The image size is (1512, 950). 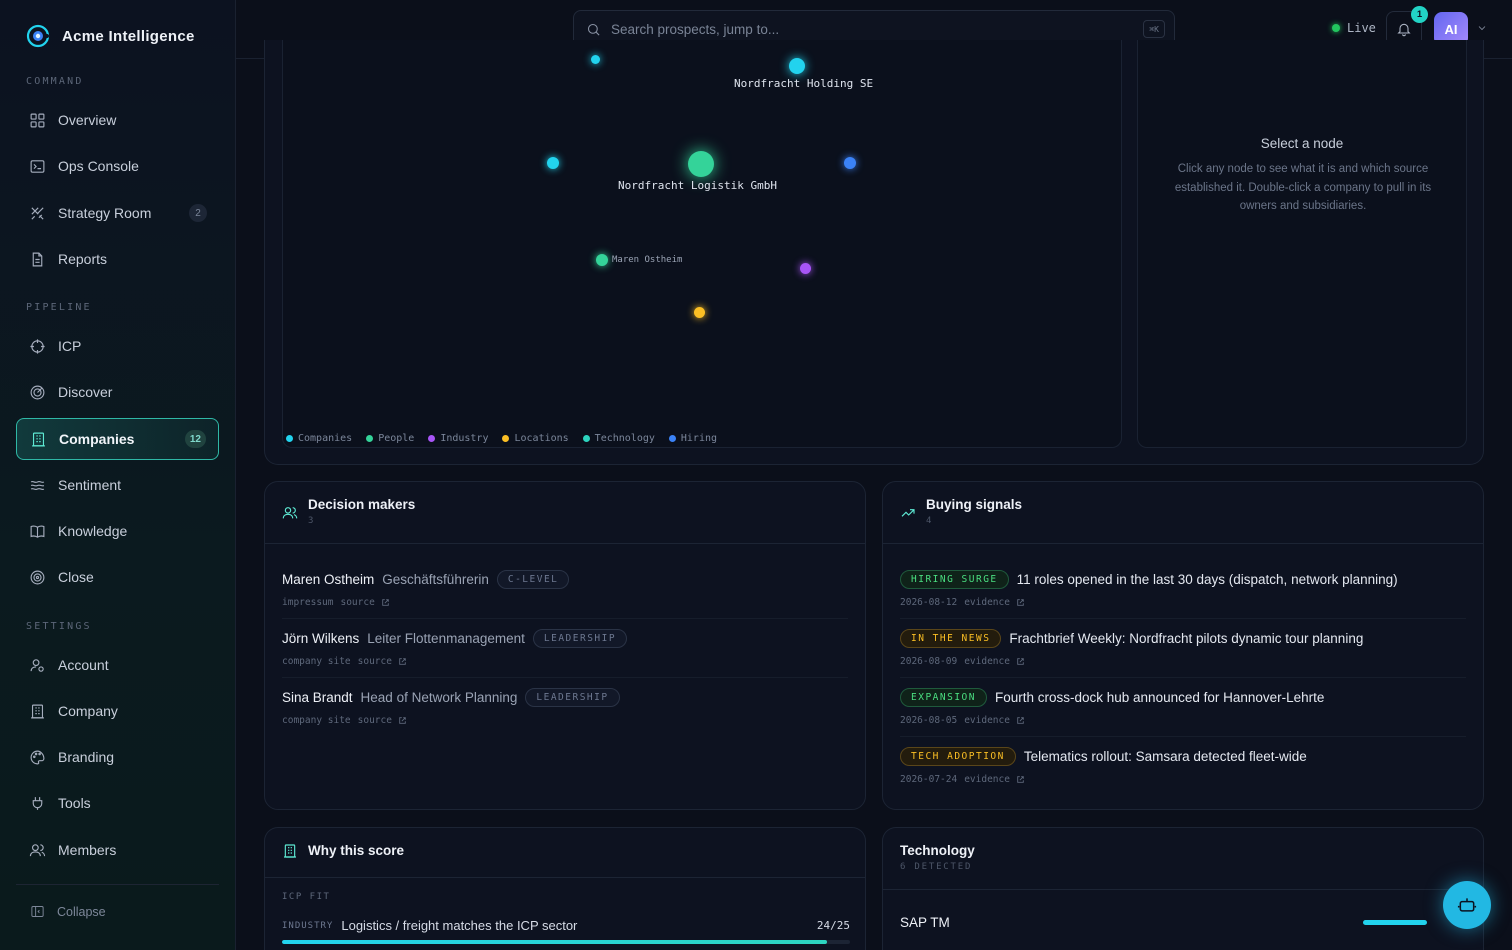 What do you see at coordinates (319, 438) in the screenshot?
I see `legend-item: Companies` at bounding box center [319, 438].